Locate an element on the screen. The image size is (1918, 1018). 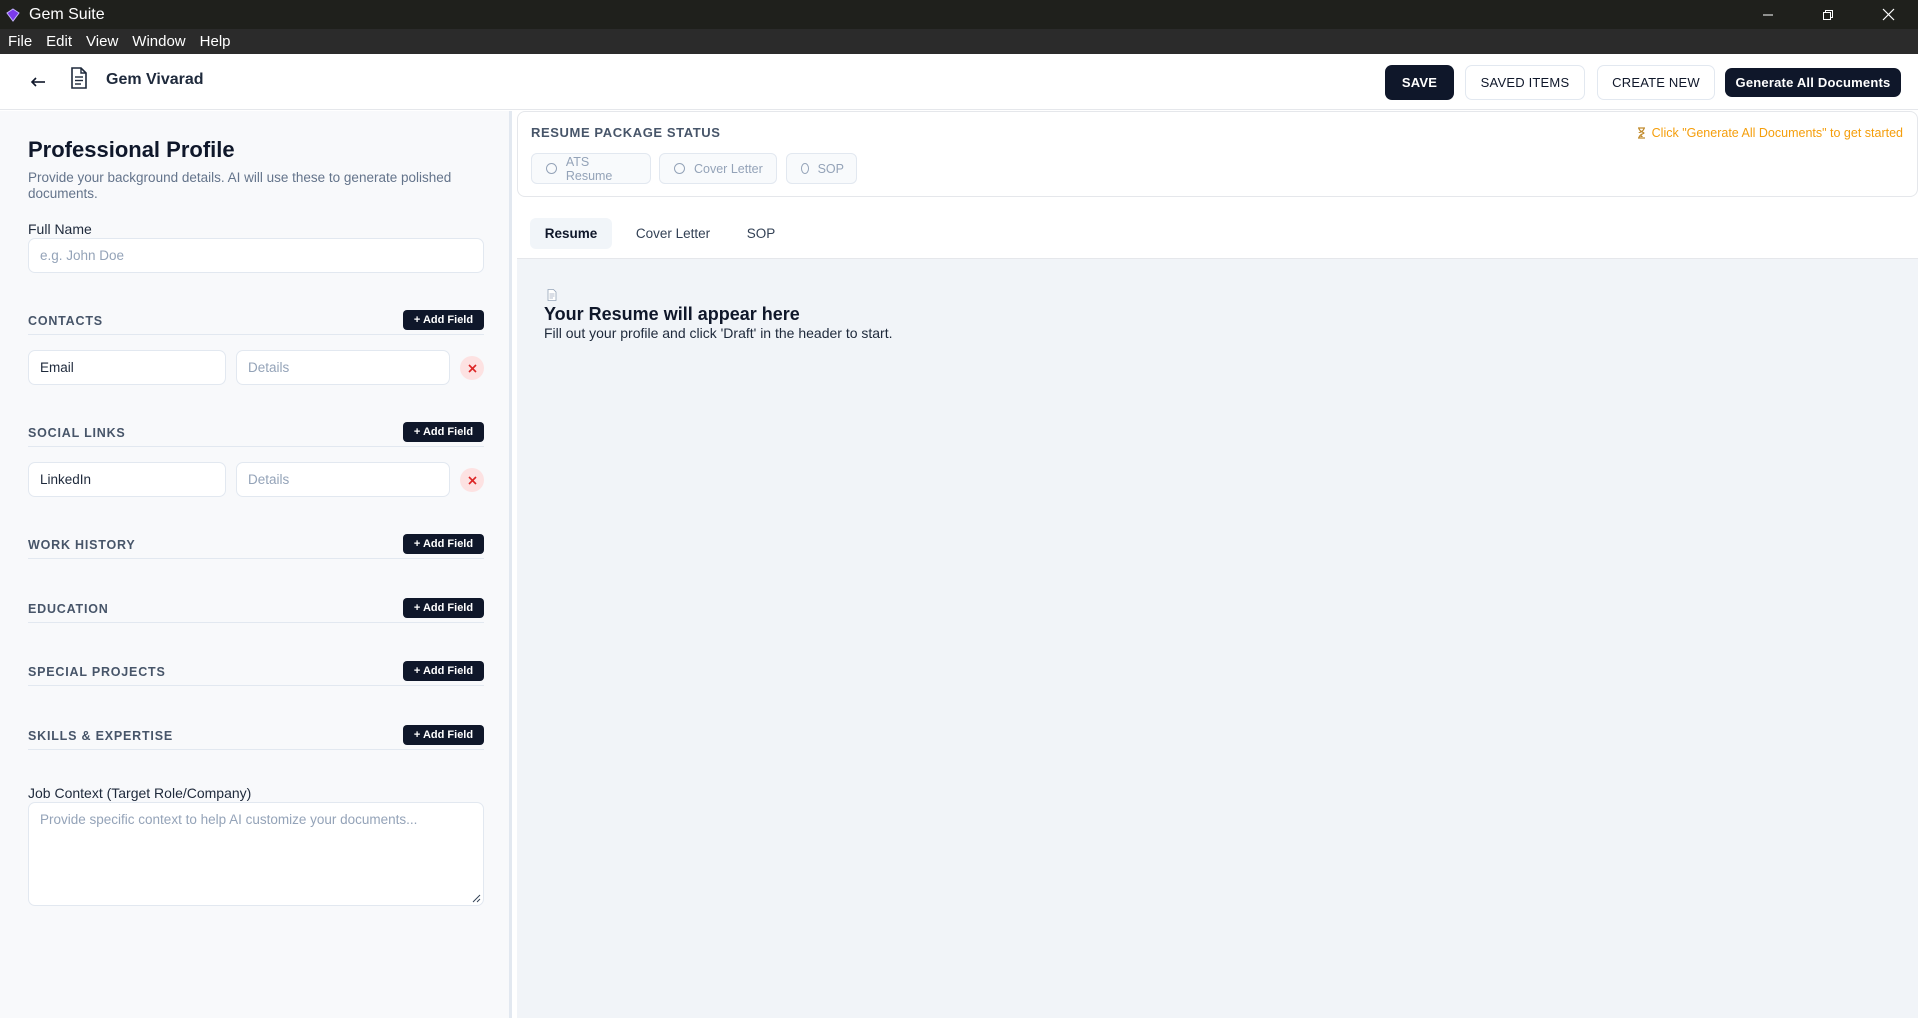
add-work-history-button: + Add Field is located at coordinates (443, 544).